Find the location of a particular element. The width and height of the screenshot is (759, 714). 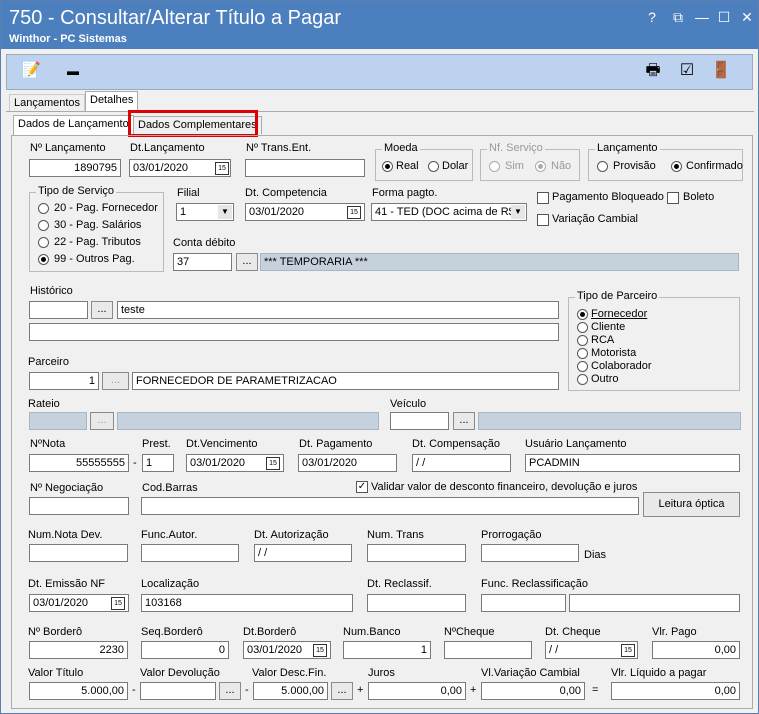

valor-devolucao-field is located at coordinates (178, 691).